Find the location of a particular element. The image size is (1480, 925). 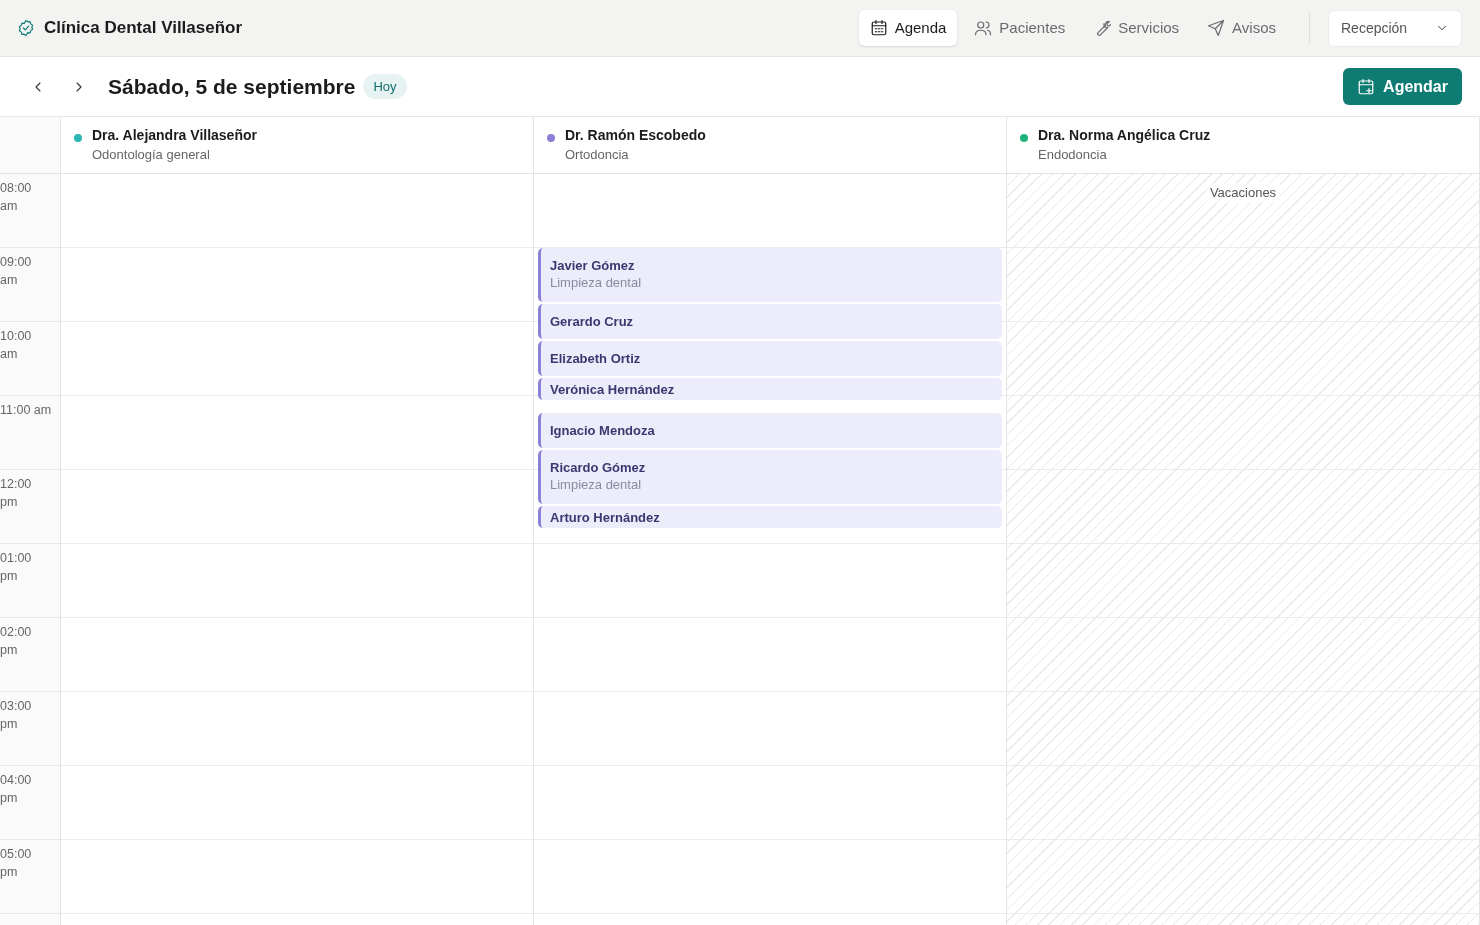

schedule-button: Agendar is located at coordinates (1402, 86).